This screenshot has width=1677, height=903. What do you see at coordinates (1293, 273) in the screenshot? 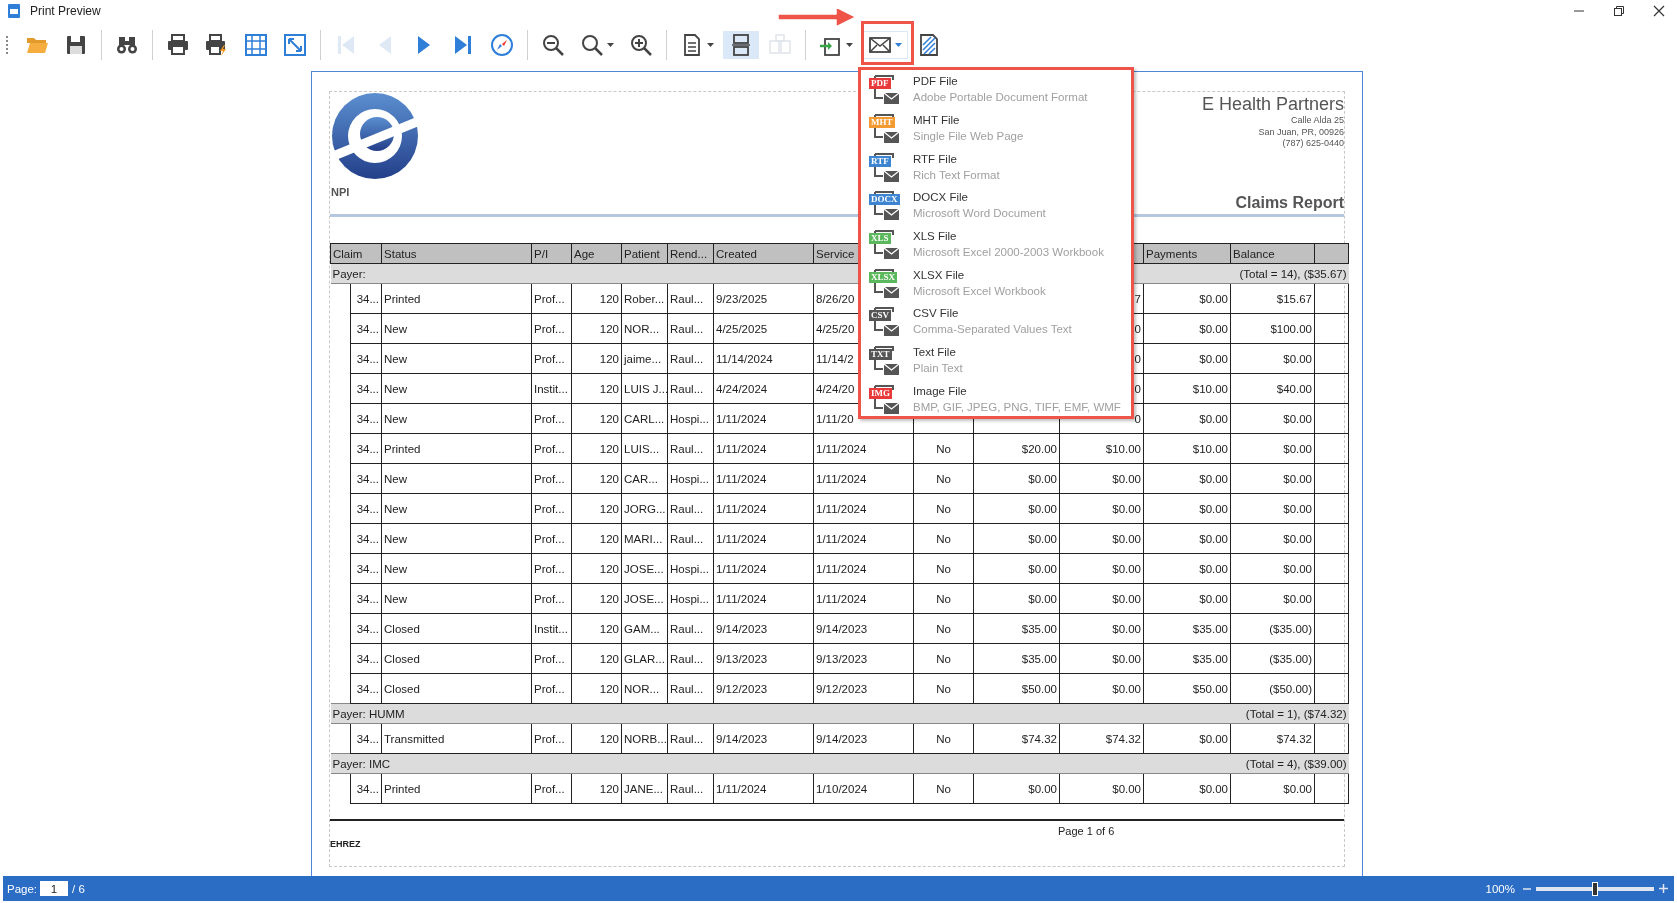
I see `group-total: (Total = 14), ($35.67)` at bounding box center [1293, 273].